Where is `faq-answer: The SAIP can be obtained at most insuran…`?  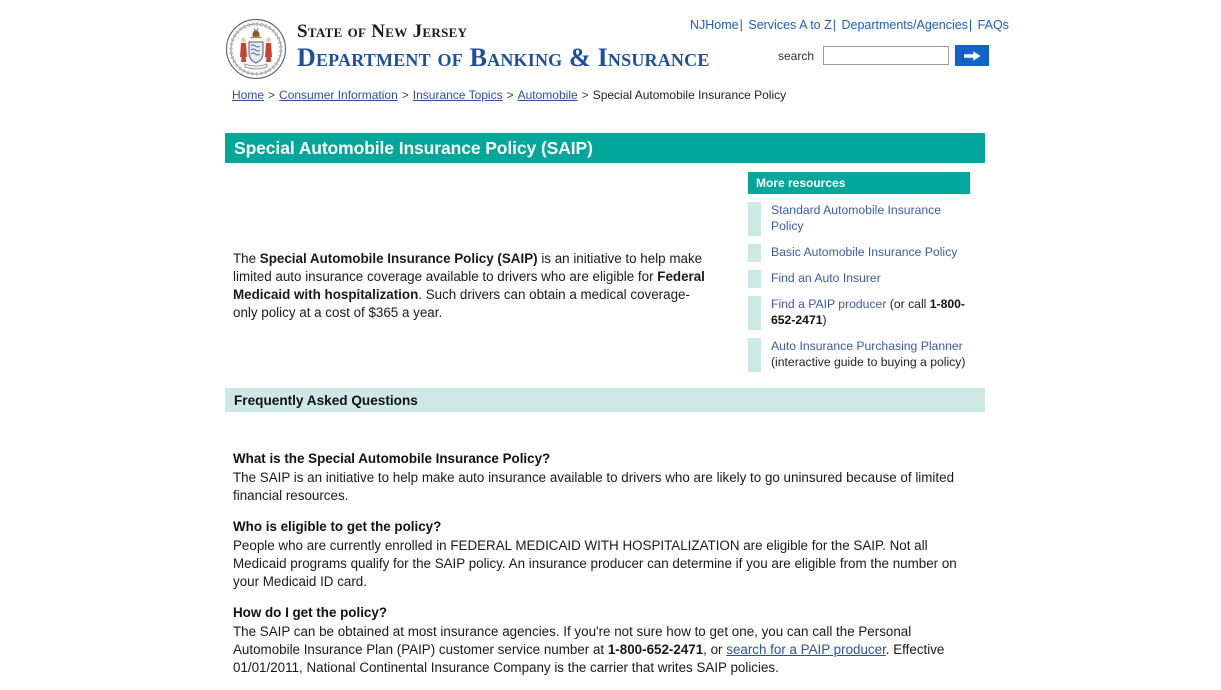 faq-answer: The SAIP can be obtained at most insuran… is located at coordinates (603, 650).